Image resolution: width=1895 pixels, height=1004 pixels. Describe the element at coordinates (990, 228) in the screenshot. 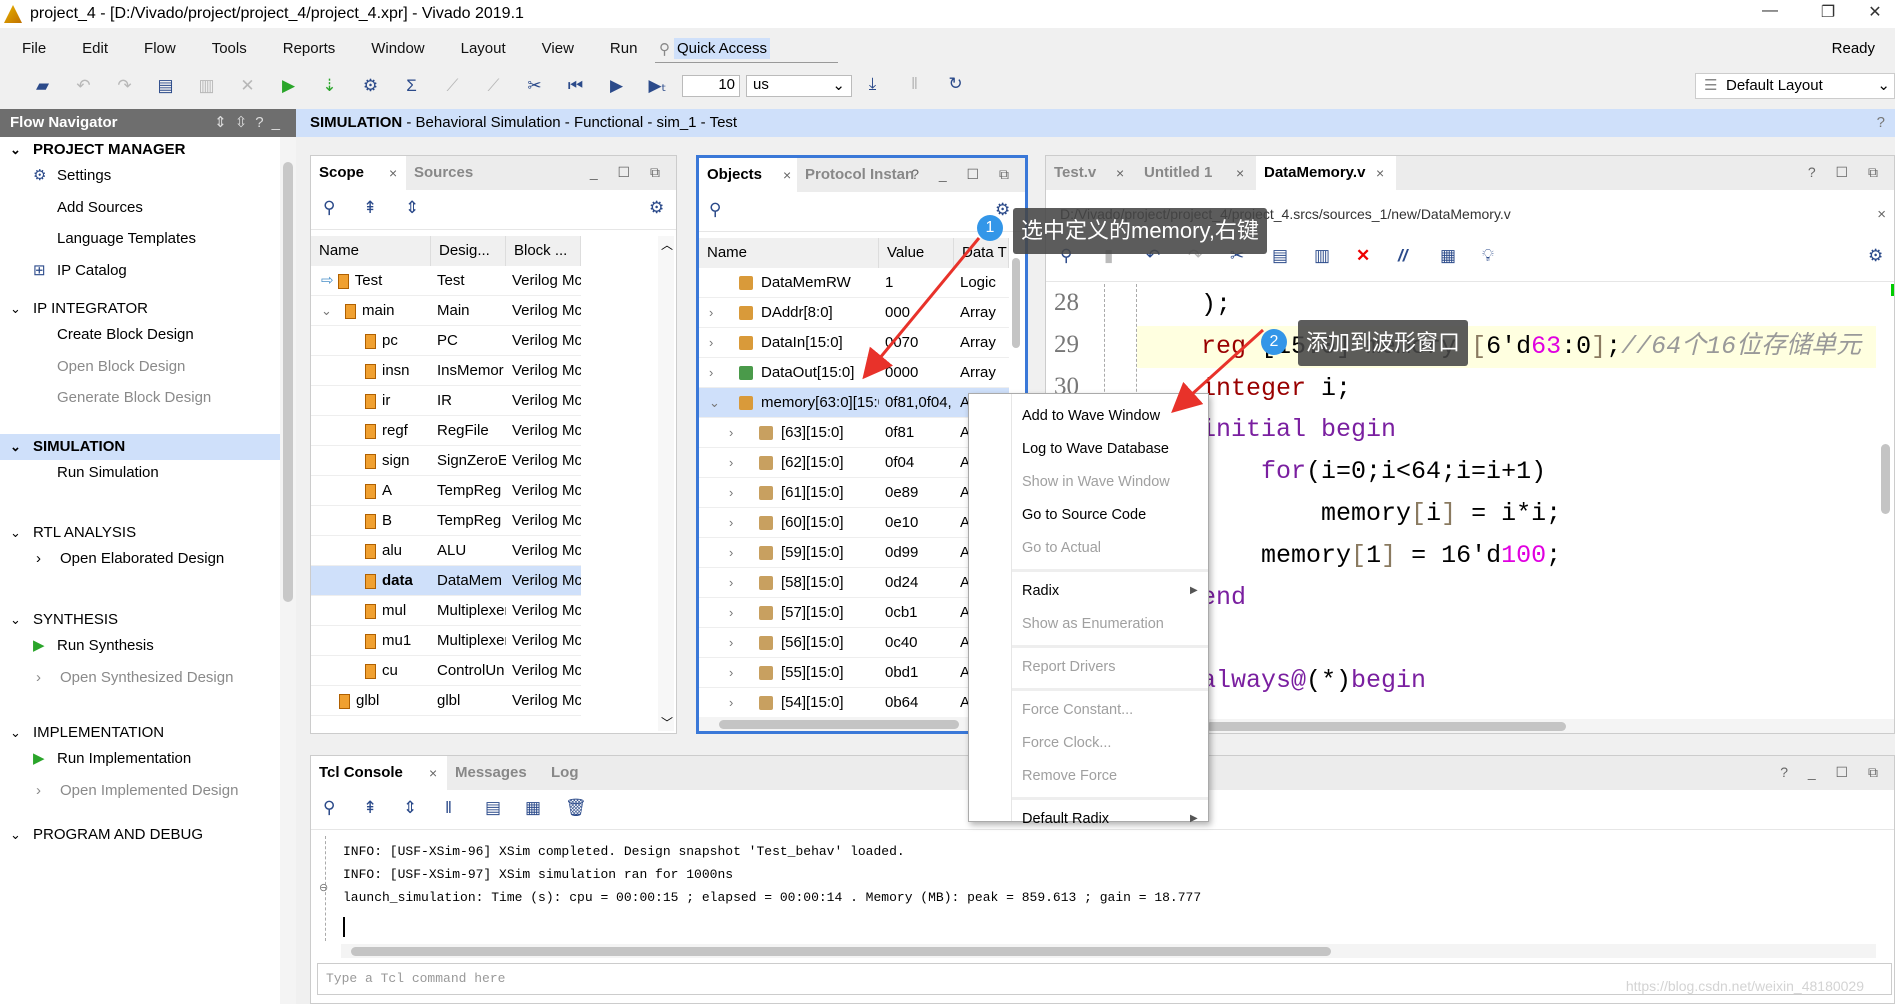

I see `annotation-badge-1: 1` at that location.